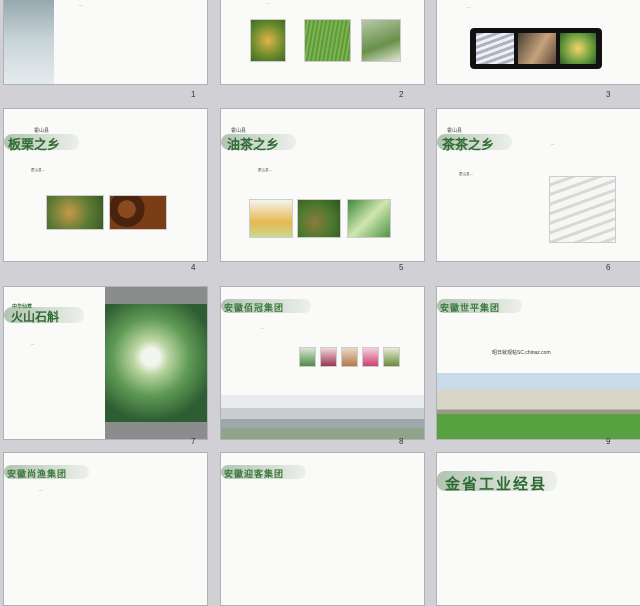 This screenshot has width=640, height=606. I want to click on slide-number: 5, so click(401, 267).